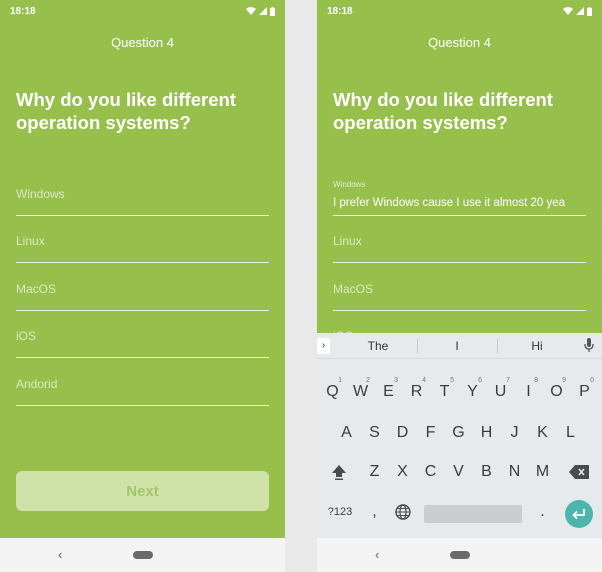  Describe the element at coordinates (402, 472) in the screenshot. I see `key-x: X` at that location.